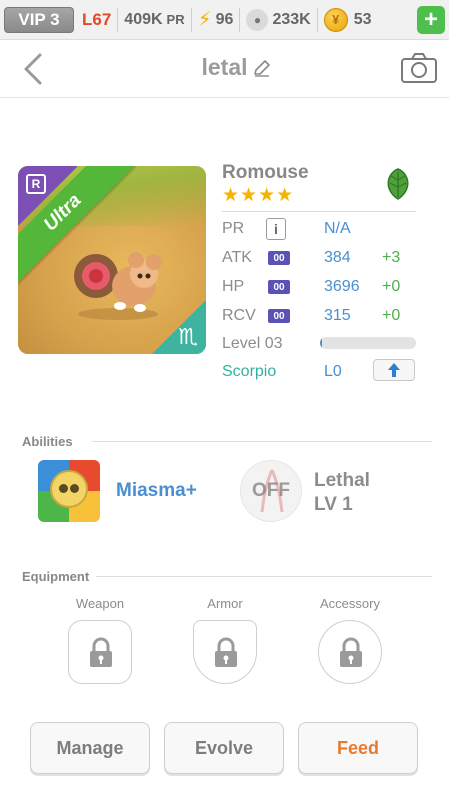 Image resolution: width=449 pixels, height=800 pixels. Describe the element at coordinates (335, 19) in the screenshot. I see `coin-icon: ¥` at that location.